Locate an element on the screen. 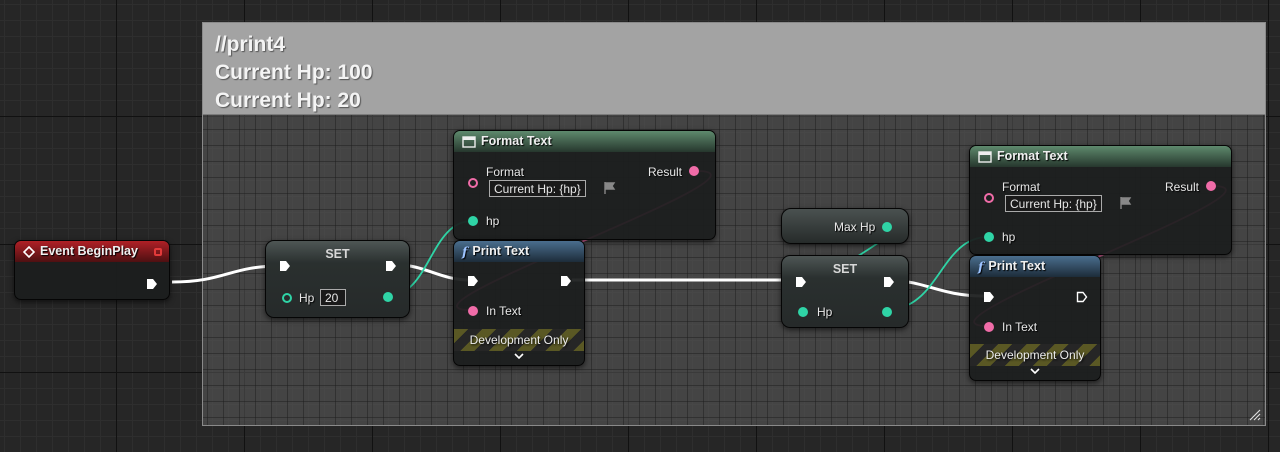  hp-value-input: 20 is located at coordinates (333, 297).